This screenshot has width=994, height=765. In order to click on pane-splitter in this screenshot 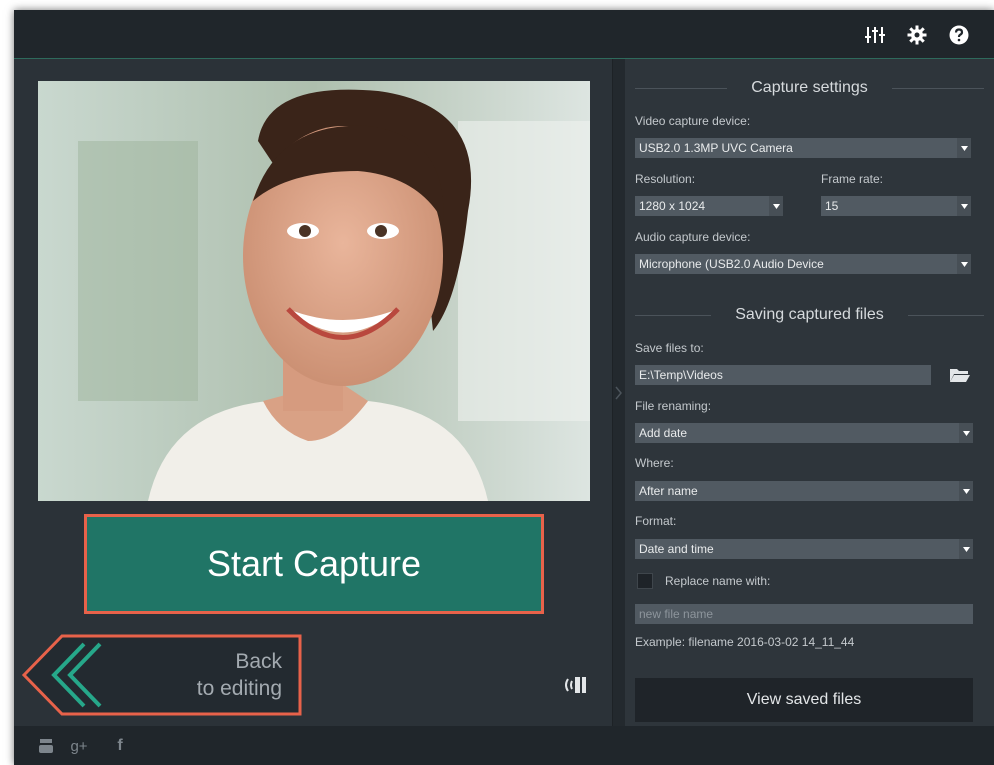, I will do `click(619, 392)`.